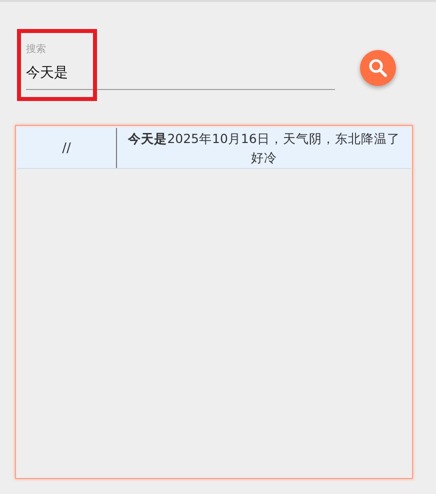  I want to click on search-icon, so click(378, 68).